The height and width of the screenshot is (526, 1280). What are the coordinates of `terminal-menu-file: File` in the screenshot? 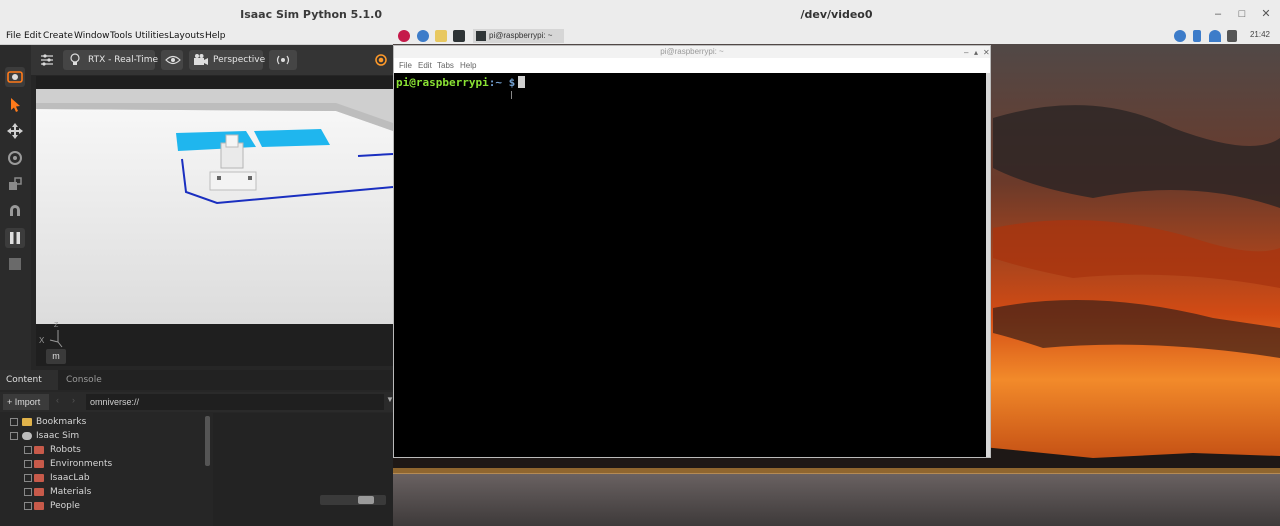 It's located at (405, 65).